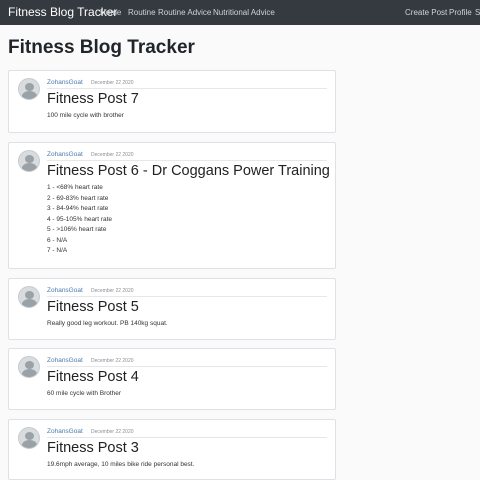 This screenshot has width=480, height=480. What do you see at coordinates (78, 198) in the screenshot?
I see `zone-line: 2 - 69-83% heart rate` at bounding box center [78, 198].